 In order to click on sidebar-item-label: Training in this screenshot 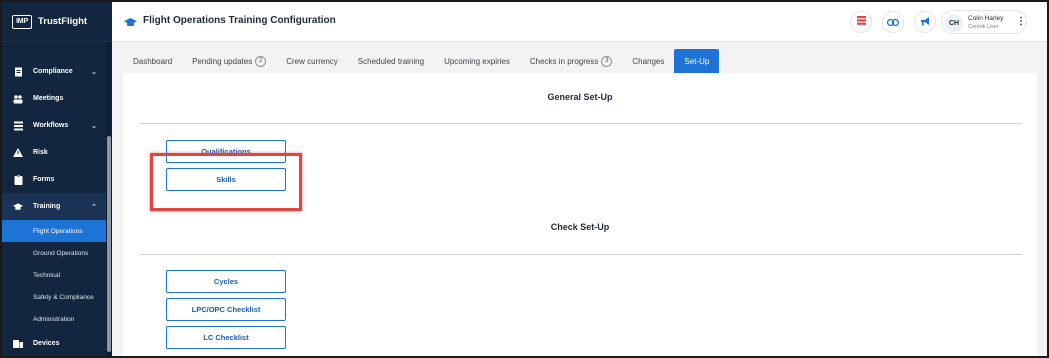, I will do `click(47, 206)`.